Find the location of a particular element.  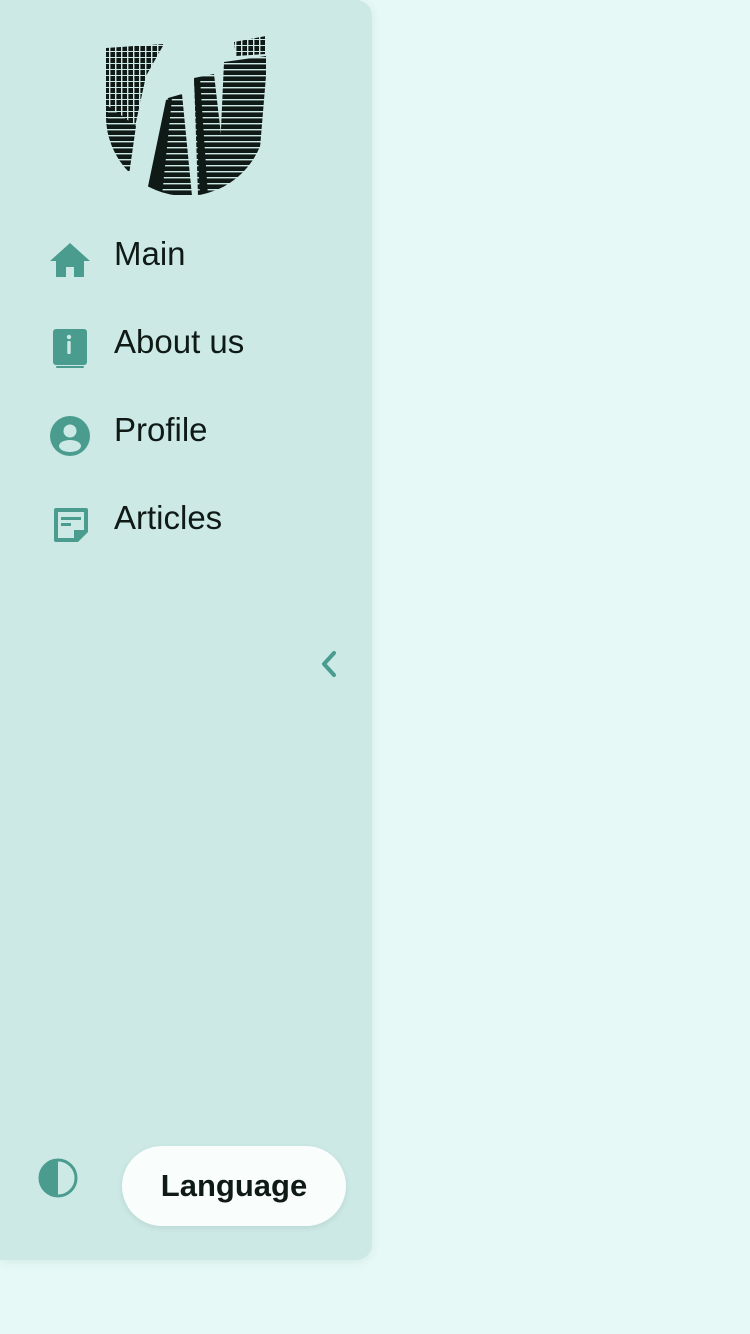

theme-toggle-button is located at coordinates (58, 1178).